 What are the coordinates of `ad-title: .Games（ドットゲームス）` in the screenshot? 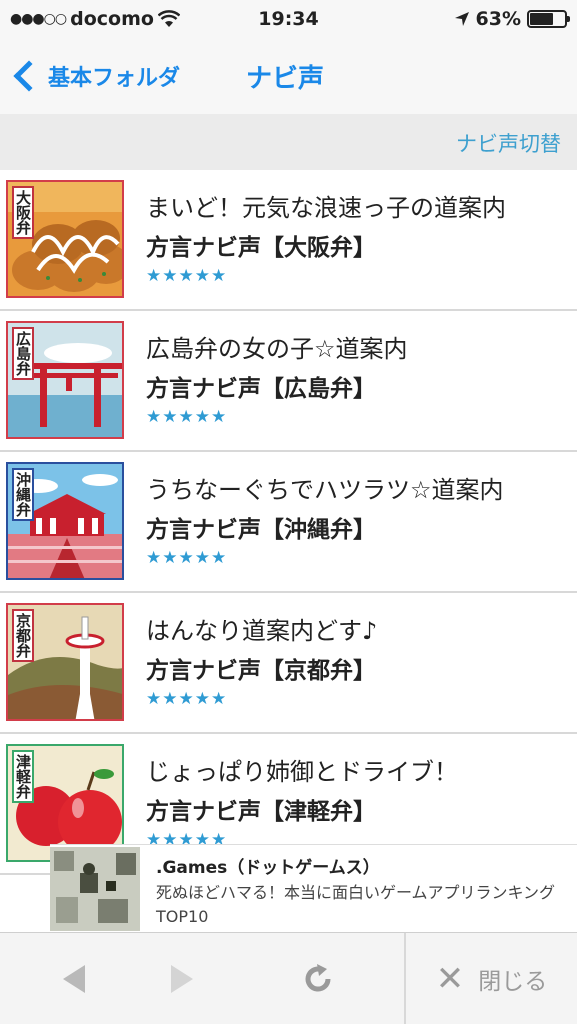 It's located at (268, 868).